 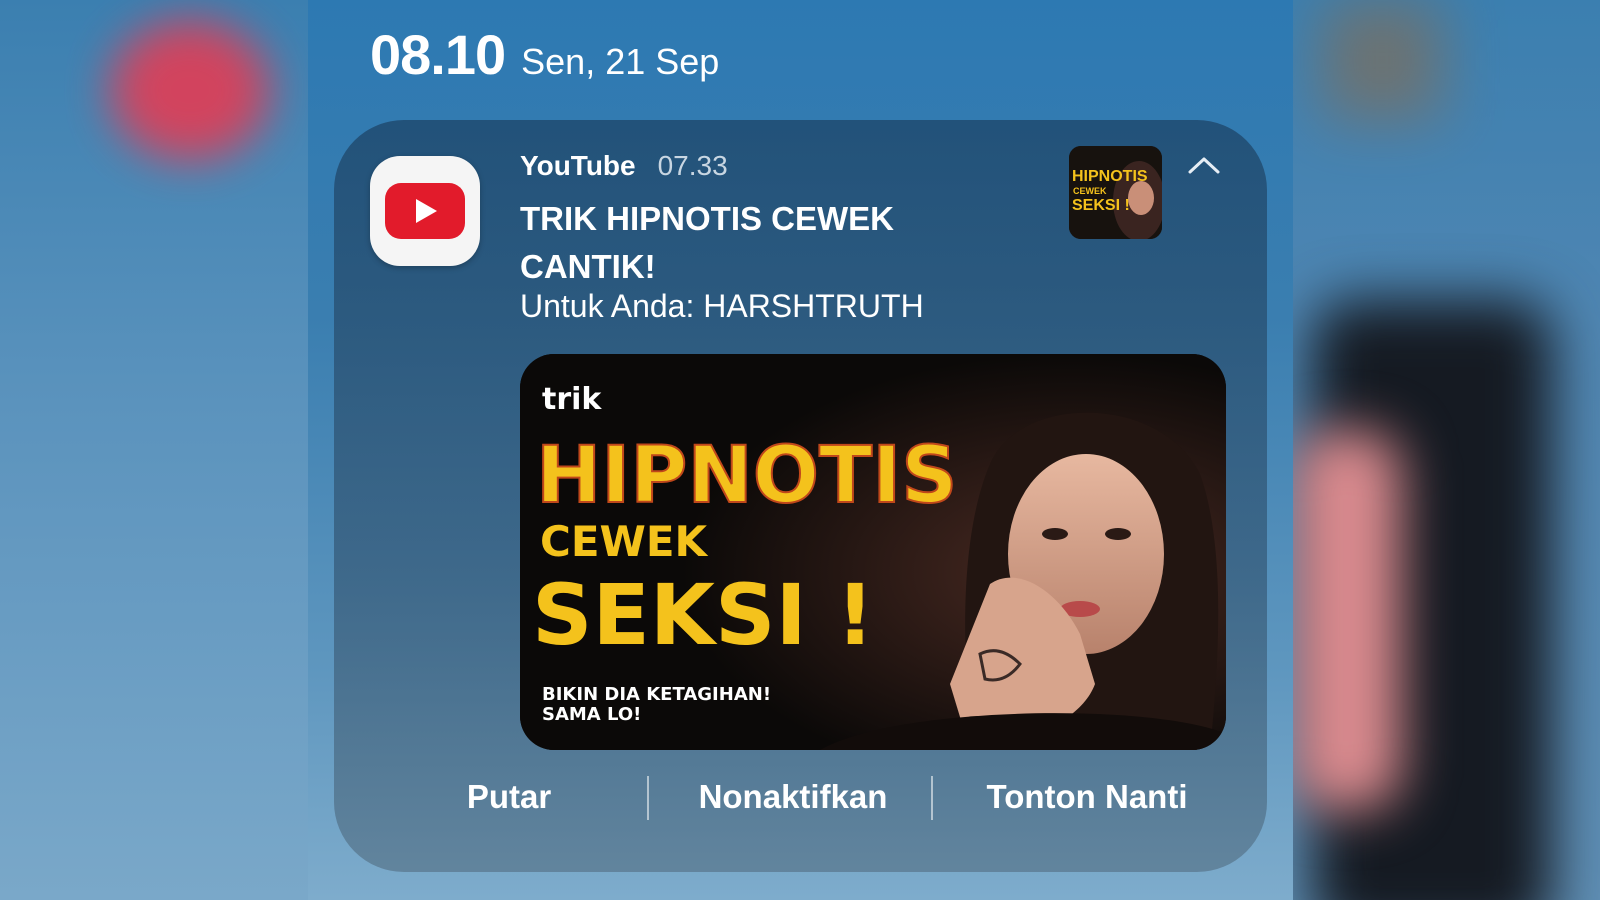 I want to click on play-button: Putar, so click(x=509, y=797).